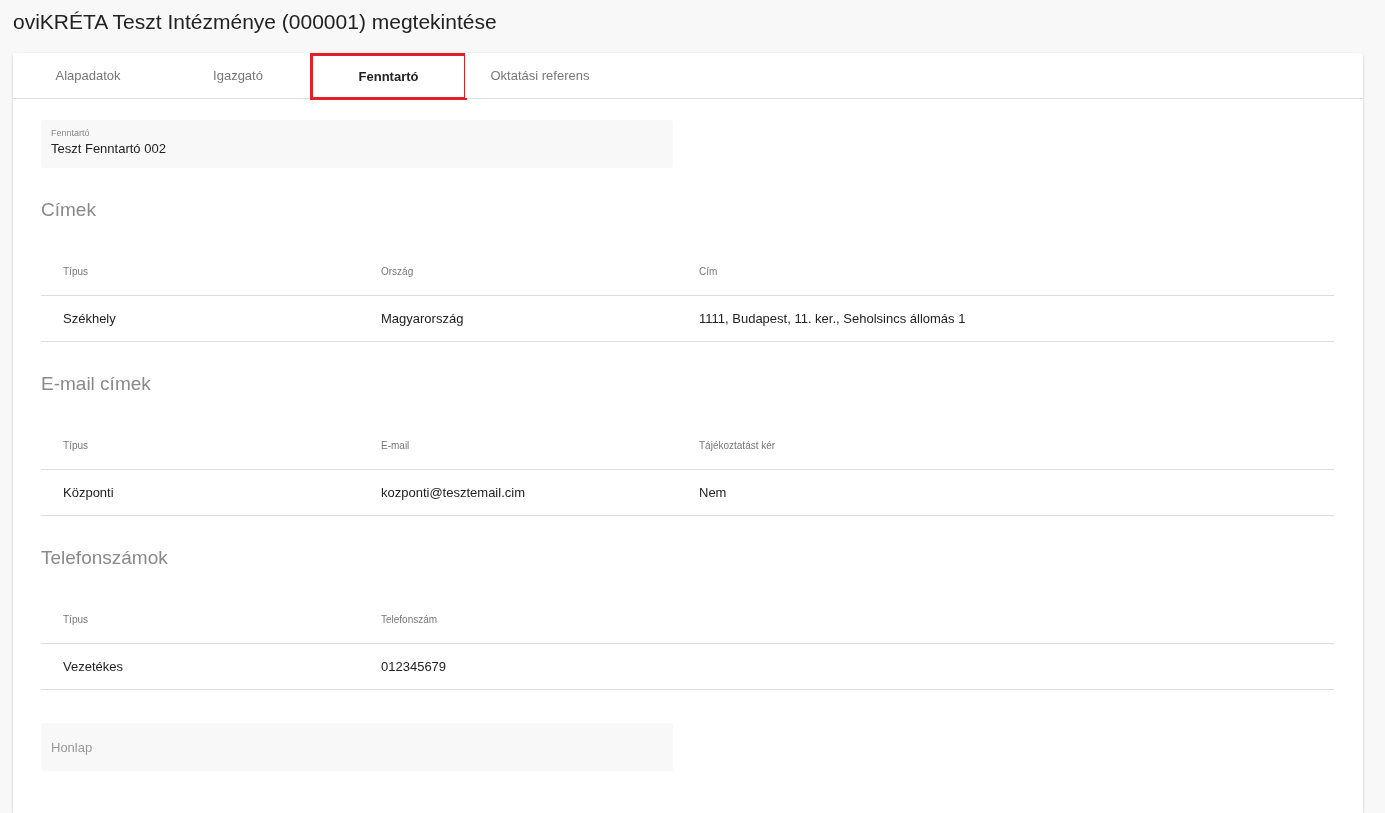 The width and height of the screenshot is (1385, 813). Describe the element at coordinates (397, 271) in the screenshot. I see `column-header: Ország` at that location.